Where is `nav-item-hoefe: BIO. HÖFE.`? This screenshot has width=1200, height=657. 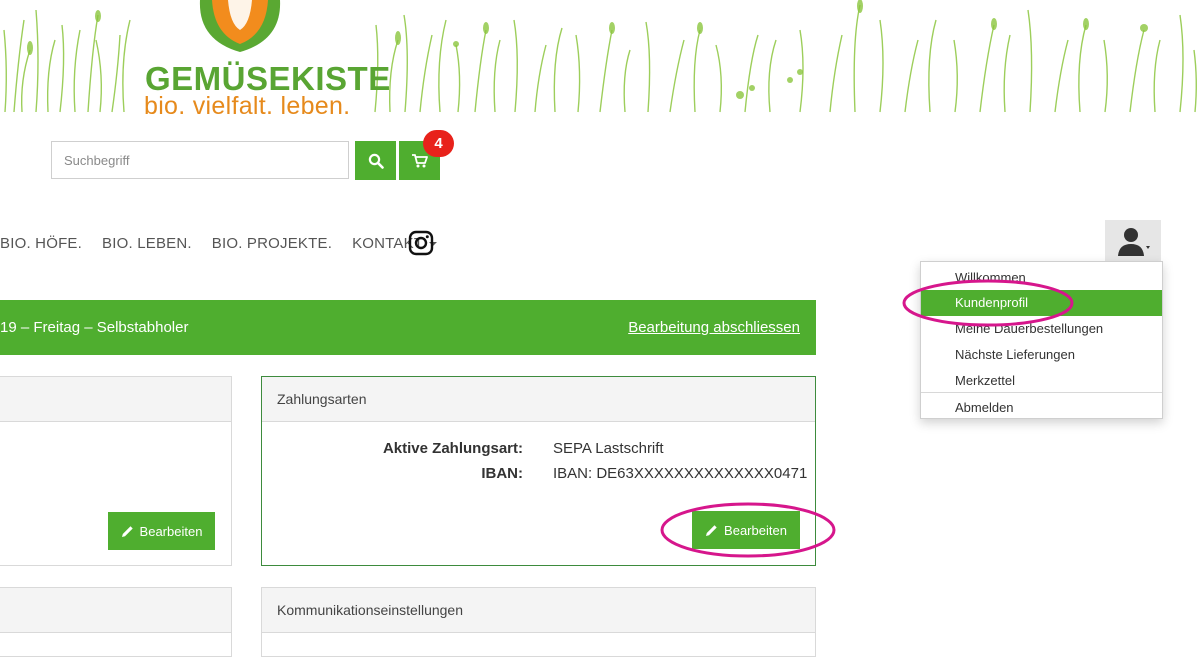 nav-item-hoefe: BIO. HÖFE. is located at coordinates (41, 243).